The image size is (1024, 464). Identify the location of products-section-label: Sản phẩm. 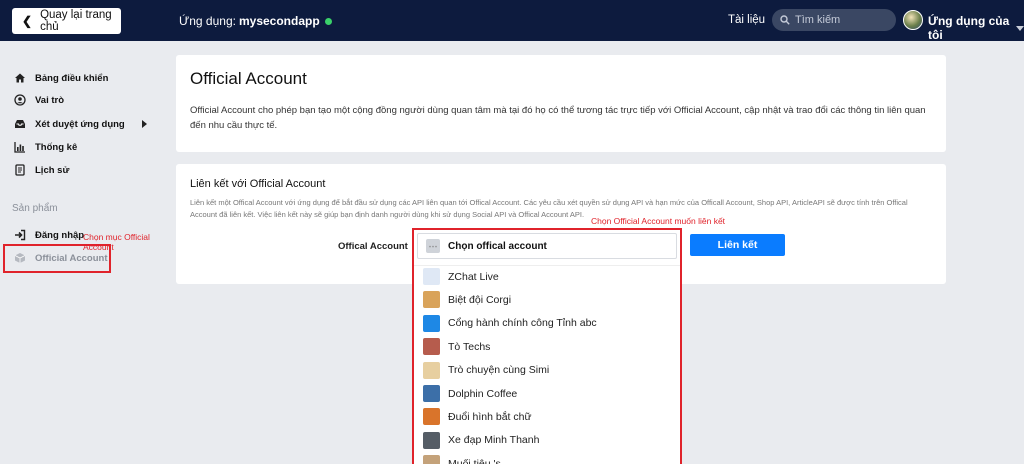
(35, 208).